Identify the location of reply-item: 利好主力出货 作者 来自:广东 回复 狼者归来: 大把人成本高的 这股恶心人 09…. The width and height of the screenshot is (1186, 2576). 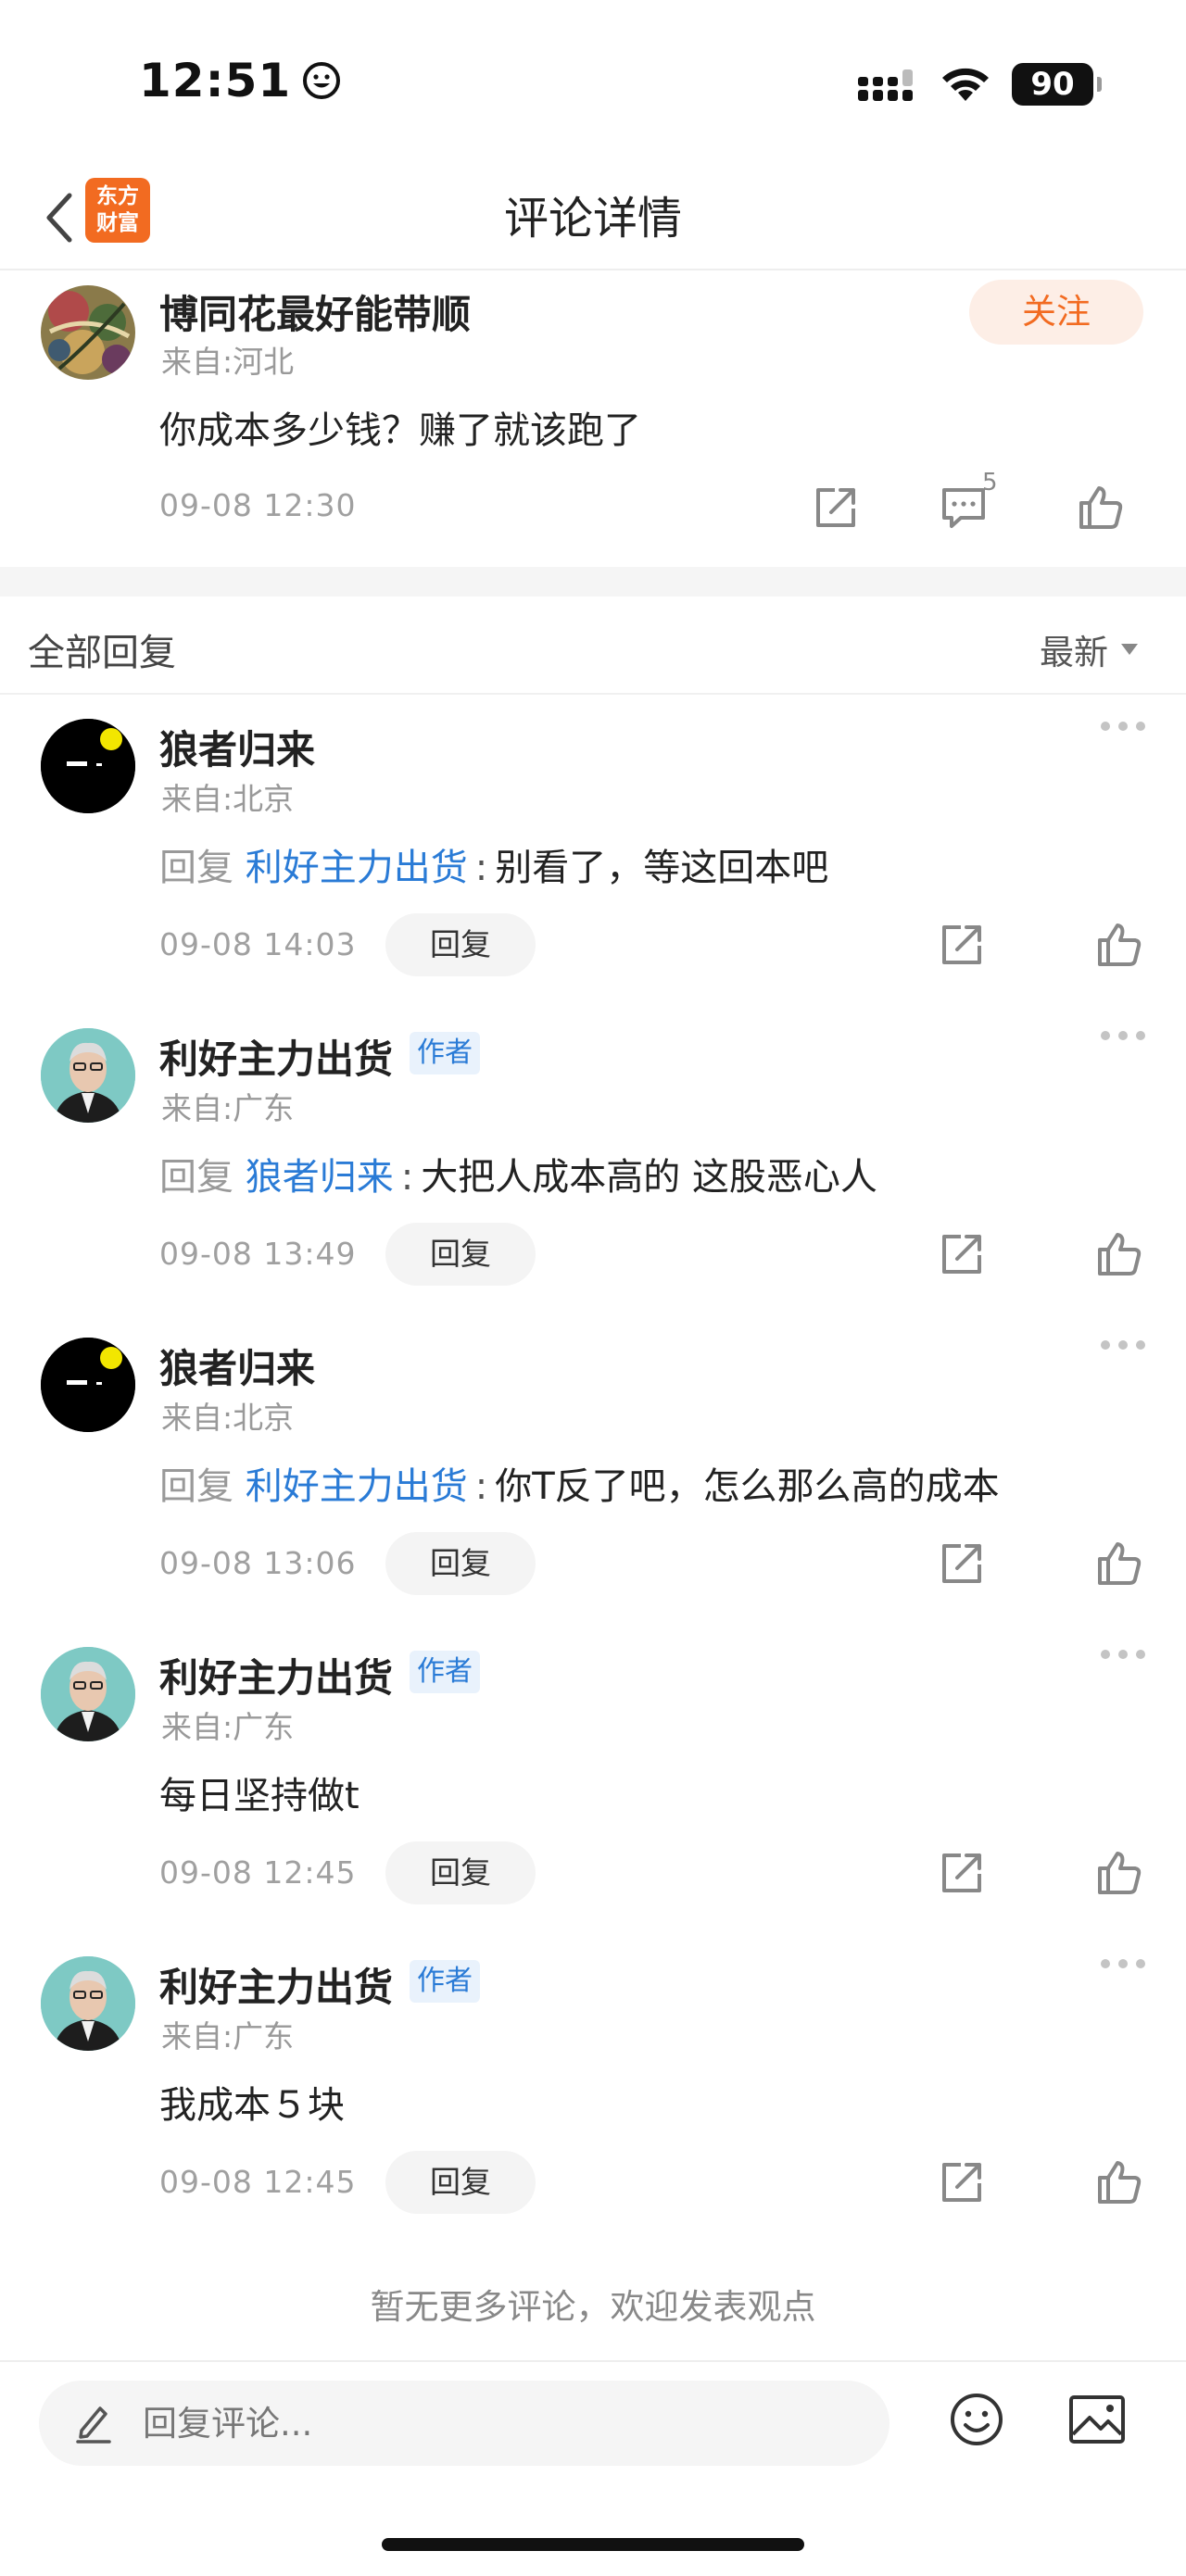
(593, 1158).